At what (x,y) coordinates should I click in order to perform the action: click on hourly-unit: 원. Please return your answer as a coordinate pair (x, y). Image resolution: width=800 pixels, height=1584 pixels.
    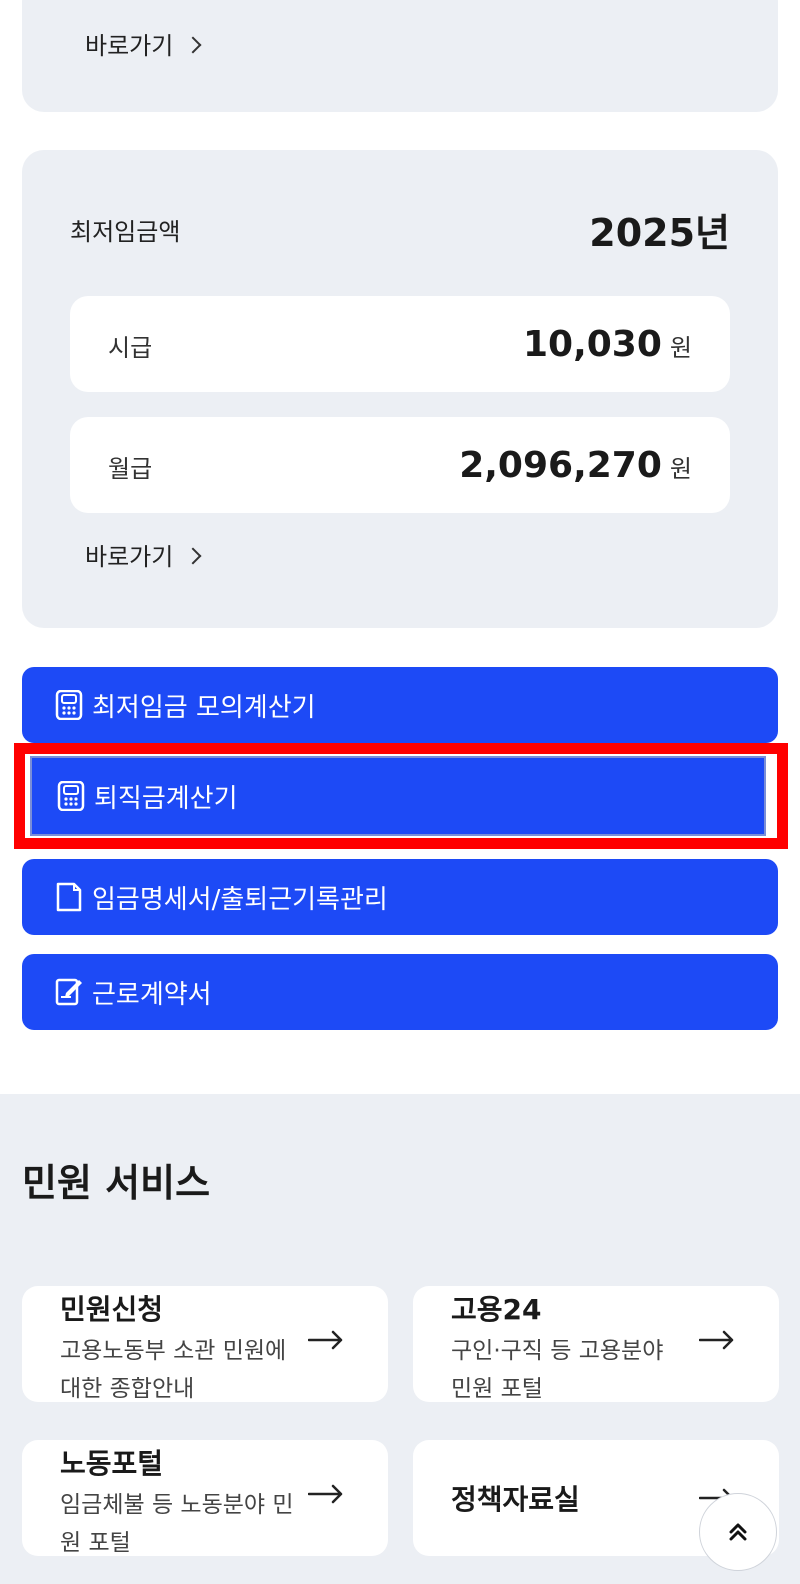
    Looking at the image, I should click on (680, 348).